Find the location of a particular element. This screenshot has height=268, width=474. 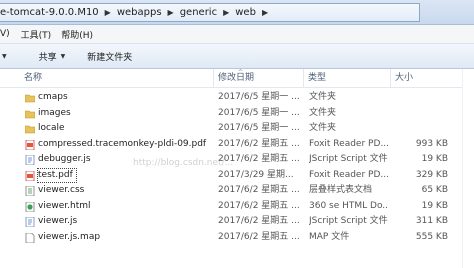

column-header-row: ^ 名称 修改日期 类型 大小 is located at coordinates (237, 78).